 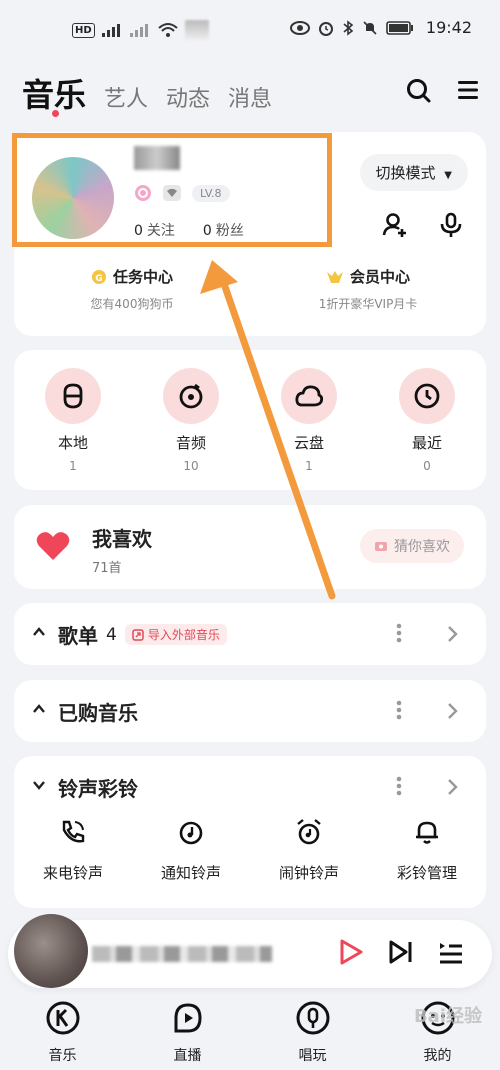 What do you see at coordinates (73, 850) in the screenshot?
I see `ringtone-incoming: 来电铃声` at bounding box center [73, 850].